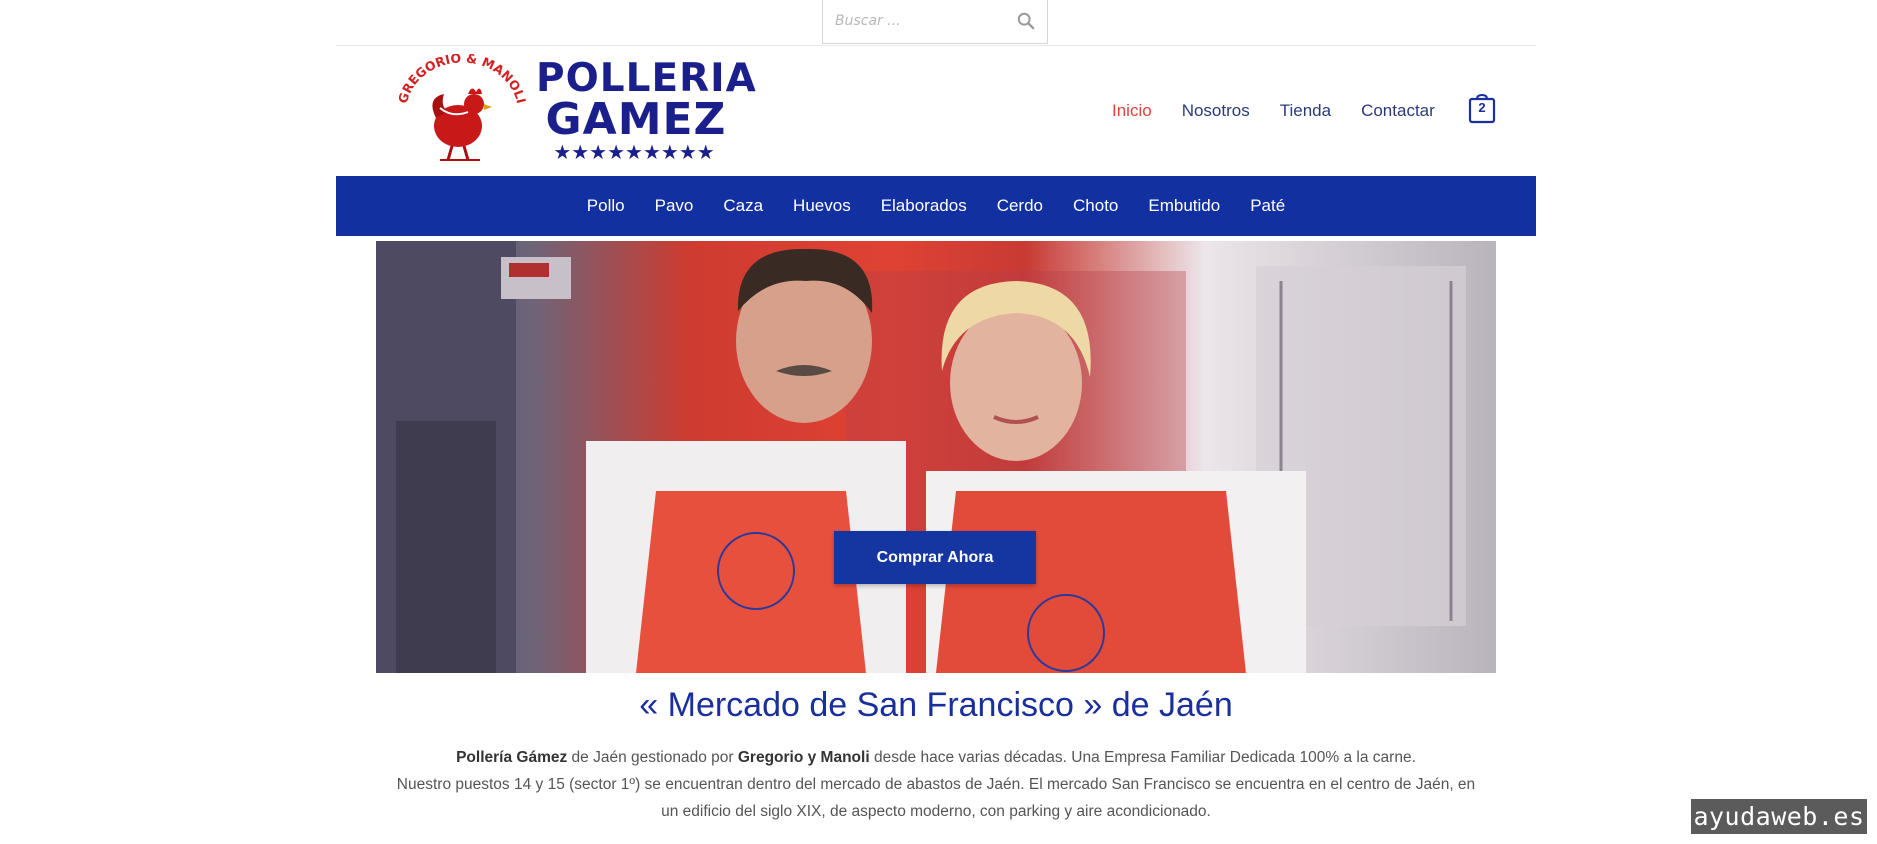 The image size is (1877, 844). Describe the element at coordinates (1132, 111) in the screenshot. I see `nav-link-inicio: Inicio` at that location.